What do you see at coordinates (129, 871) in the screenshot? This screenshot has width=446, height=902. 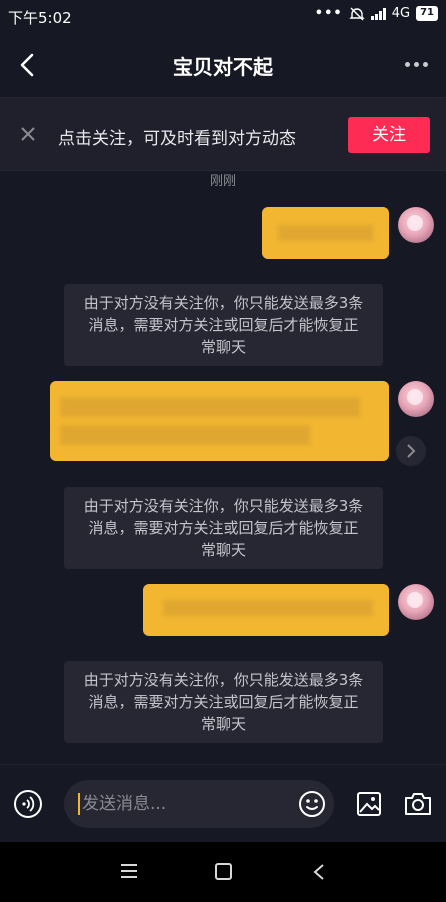 I see `menu-icon` at bounding box center [129, 871].